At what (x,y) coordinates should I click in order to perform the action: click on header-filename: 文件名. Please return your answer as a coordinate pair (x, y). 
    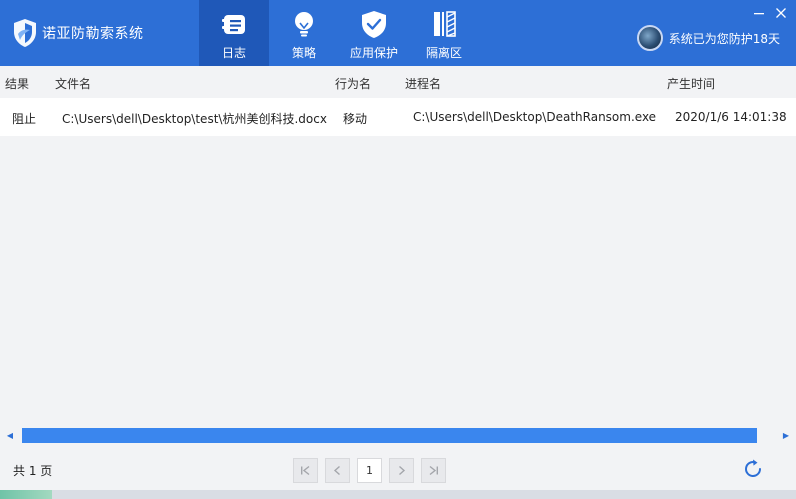
    Looking at the image, I should click on (73, 83).